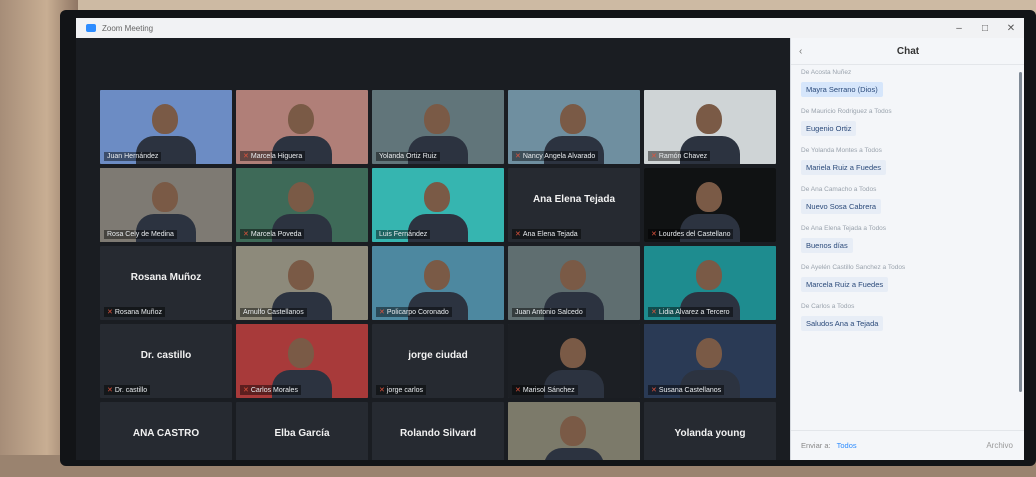  I want to click on participant-name: Policarpo Coronado, so click(417, 312).